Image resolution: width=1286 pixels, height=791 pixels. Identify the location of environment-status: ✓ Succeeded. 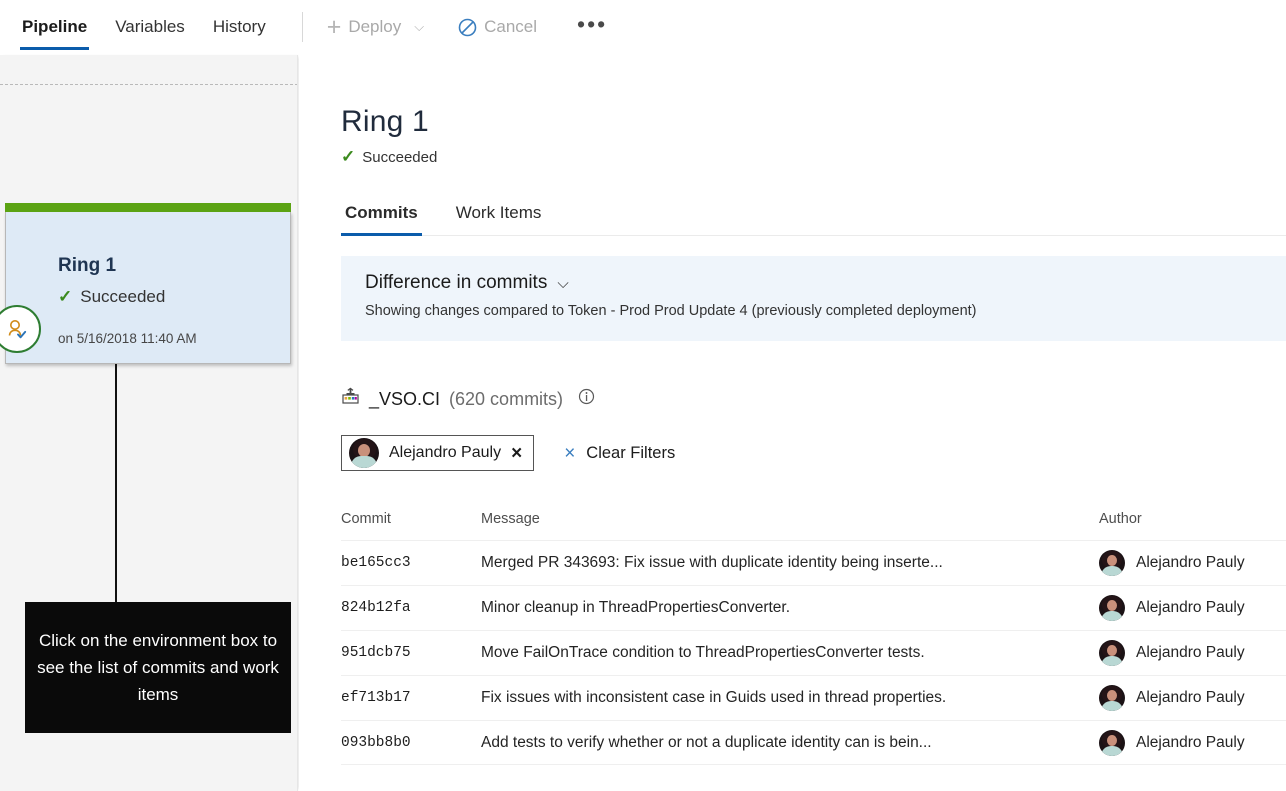
(111, 297).